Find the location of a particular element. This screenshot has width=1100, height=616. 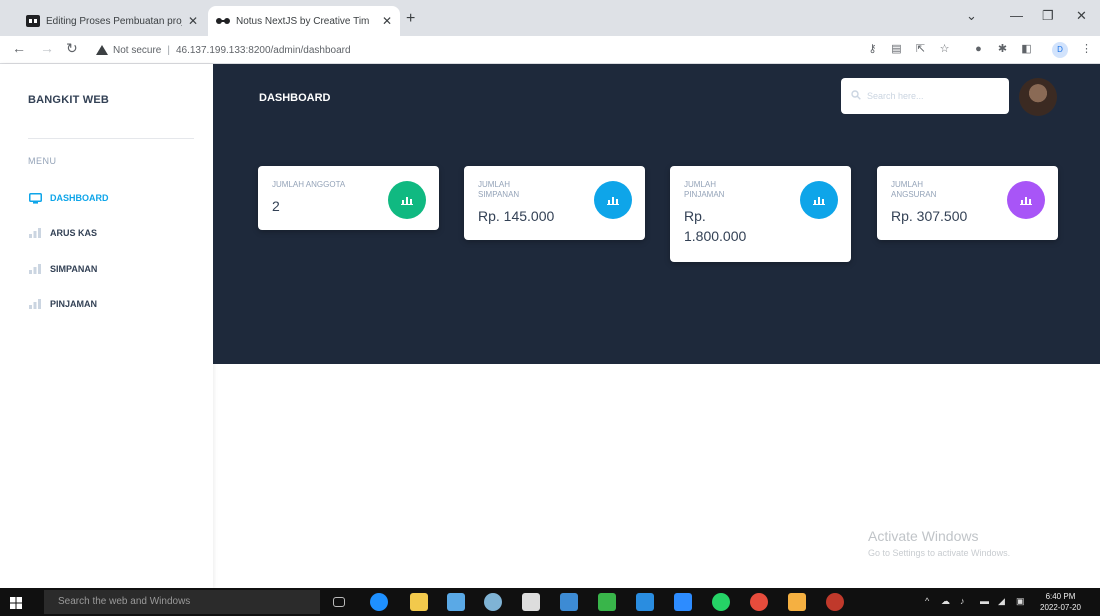

url-text: 46.137.199.133:8200/admin/dashboard is located at coordinates (263, 50).